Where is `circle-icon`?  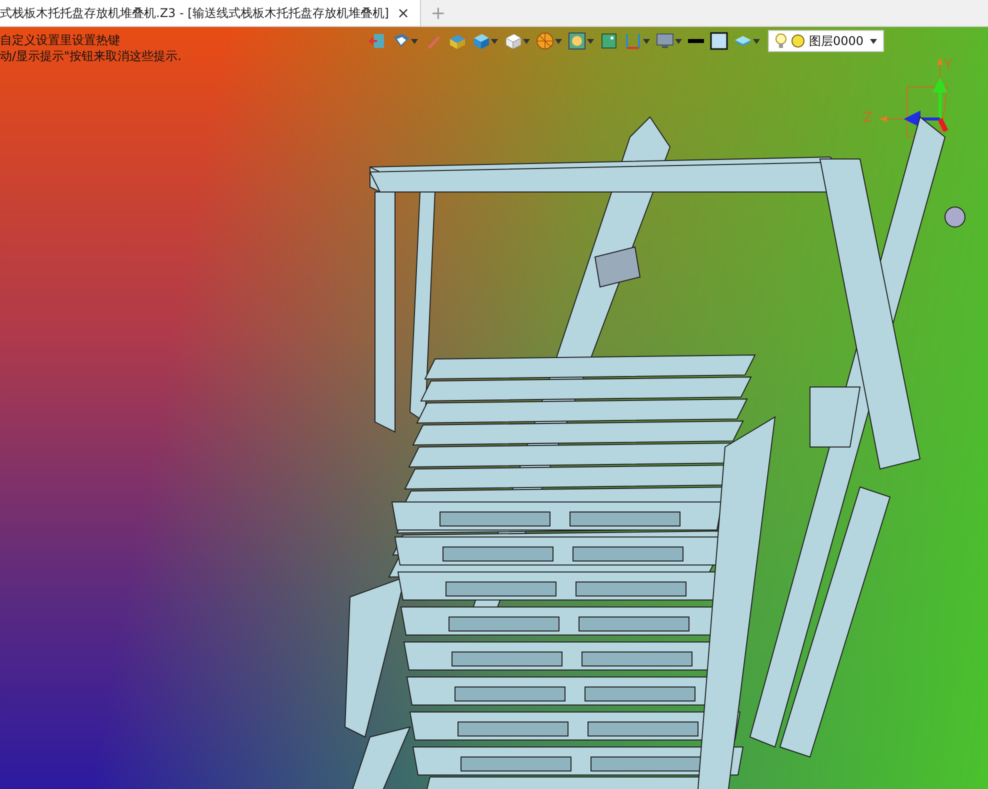
circle-icon is located at coordinates (798, 41).